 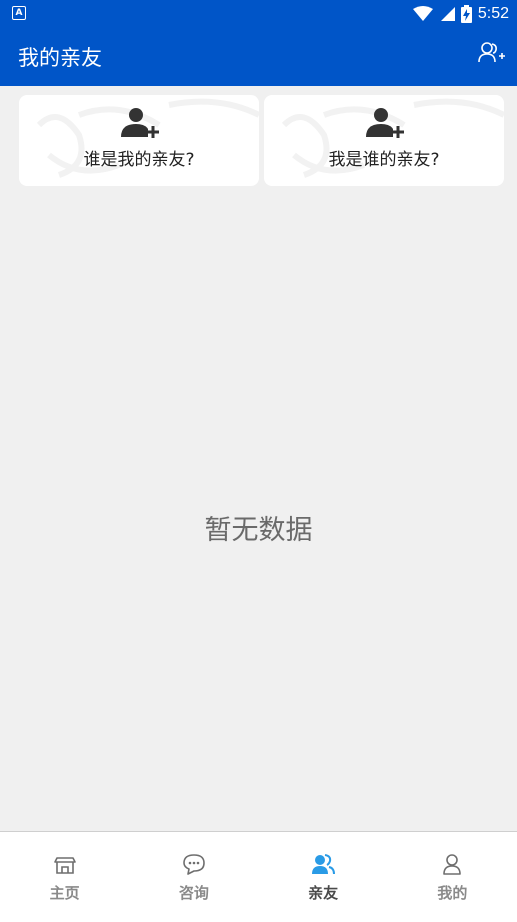 What do you see at coordinates (139, 160) in the screenshot?
I see `card-label: 谁是我的亲友?` at bounding box center [139, 160].